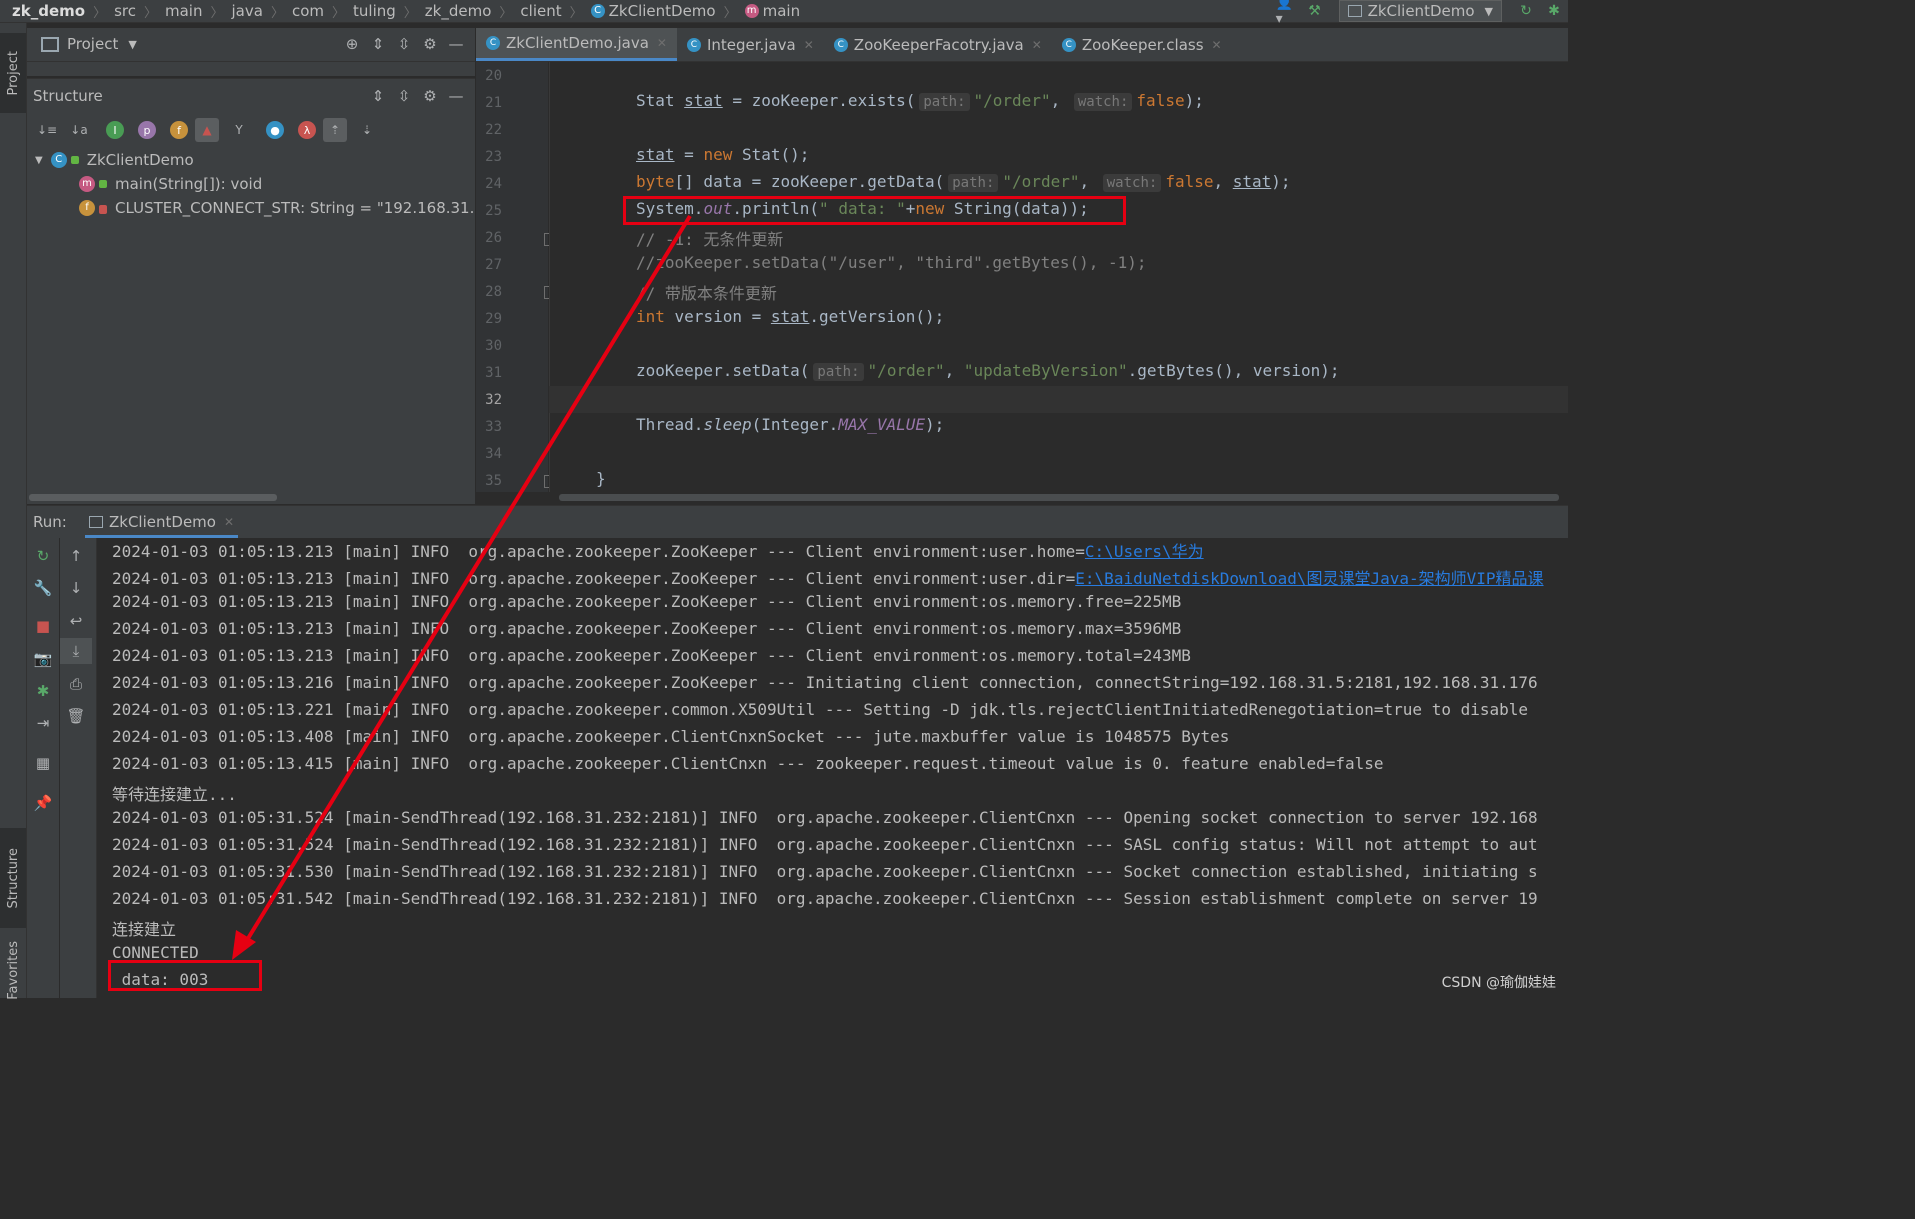 The height and width of the screenshot is (1219, 1915). Describe the element at coordinates (772, 11) in the screenshot. I see `breadcrumb-item-method: m main` at that location.